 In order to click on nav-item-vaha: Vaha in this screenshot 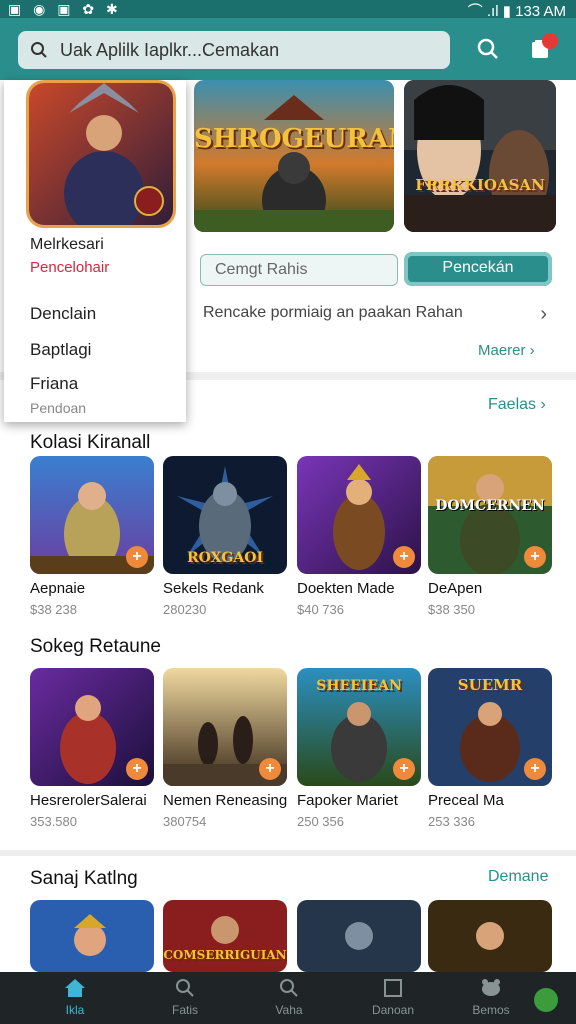, I will do `click(289, 997)`.